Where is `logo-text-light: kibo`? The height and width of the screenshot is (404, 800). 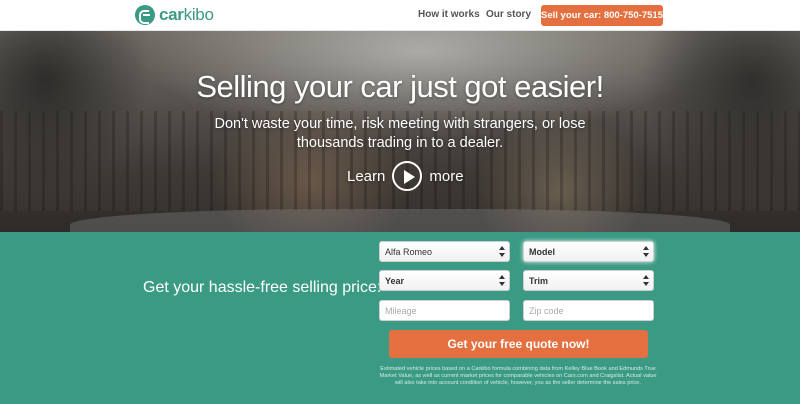
logo-text-light: kibo is located at coordinates (198, 14).